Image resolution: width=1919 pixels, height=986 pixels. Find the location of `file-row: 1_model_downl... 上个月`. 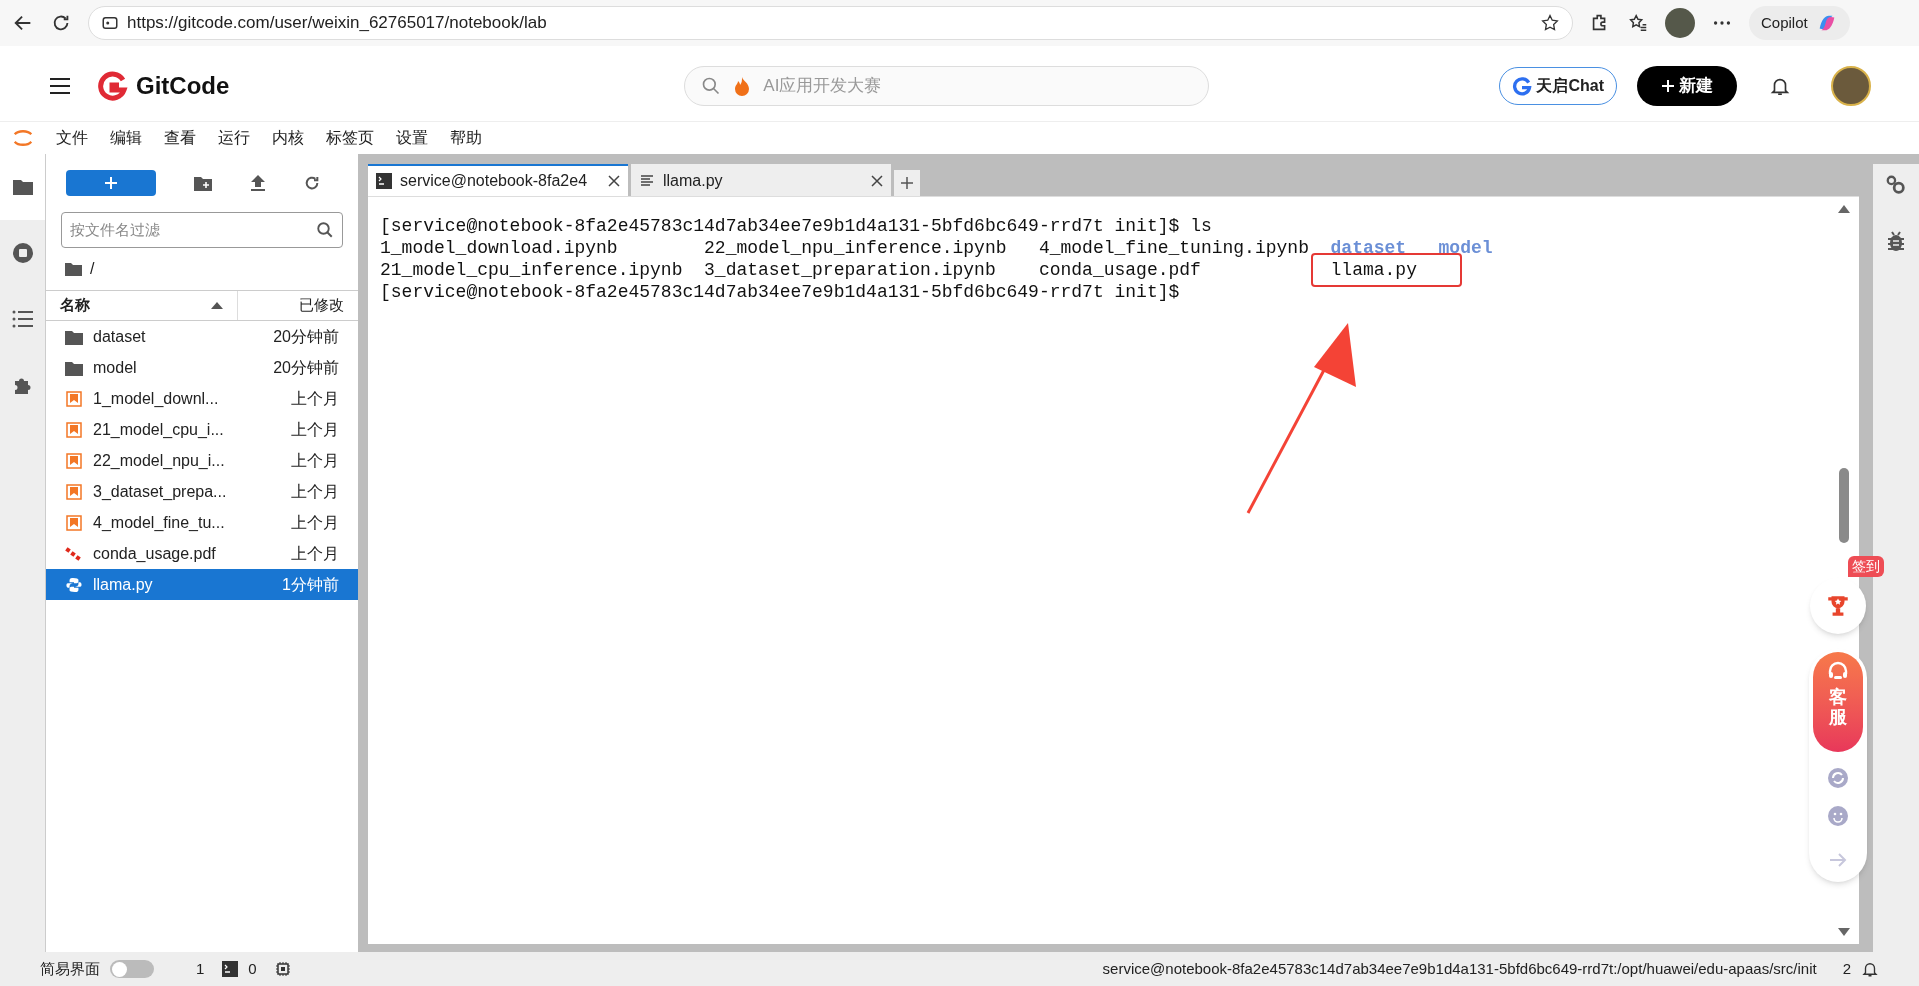

file-row: 1_model_downl... 上个月 is located at coordinates (202, 398).